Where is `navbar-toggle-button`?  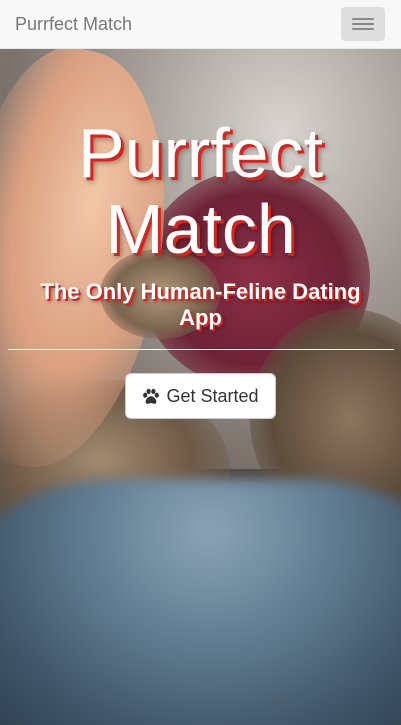
navbar-toggle-button is located at coordinates (363, 24).